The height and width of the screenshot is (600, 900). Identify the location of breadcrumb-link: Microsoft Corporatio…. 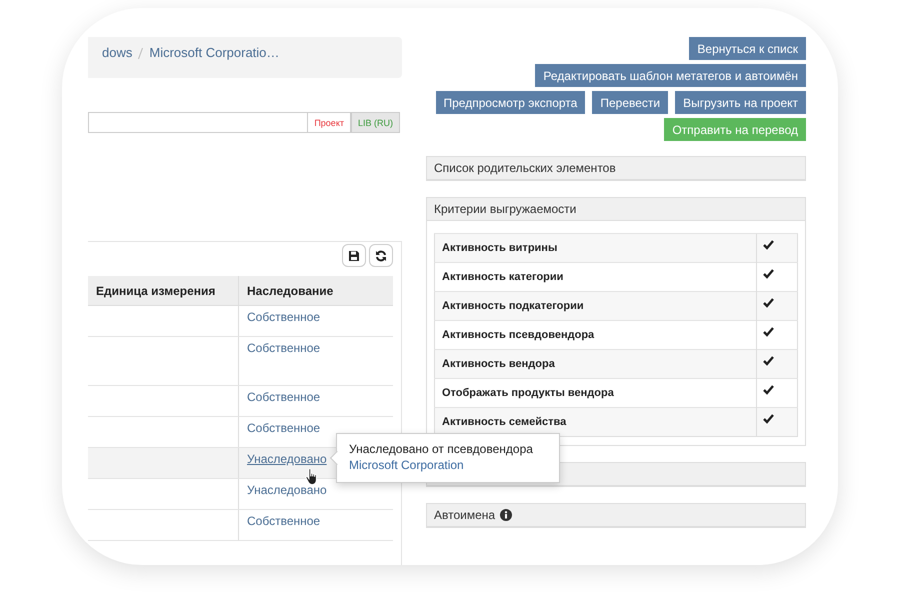
(214, 52).